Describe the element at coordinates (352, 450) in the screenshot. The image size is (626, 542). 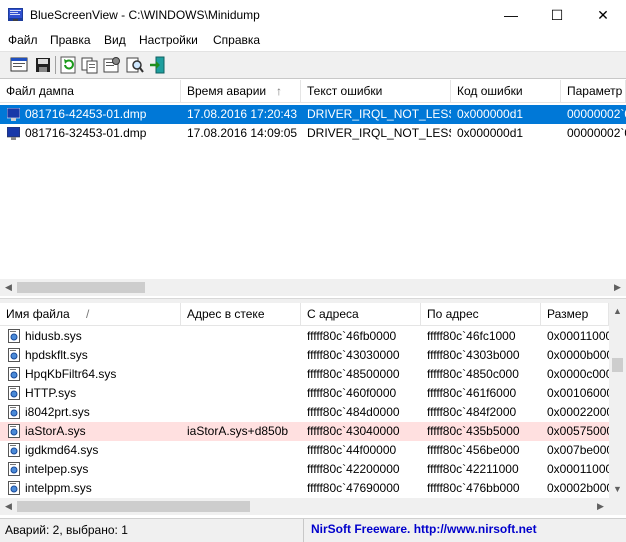
I see `from-address-cell: fffff80c`44f00000` at that location.